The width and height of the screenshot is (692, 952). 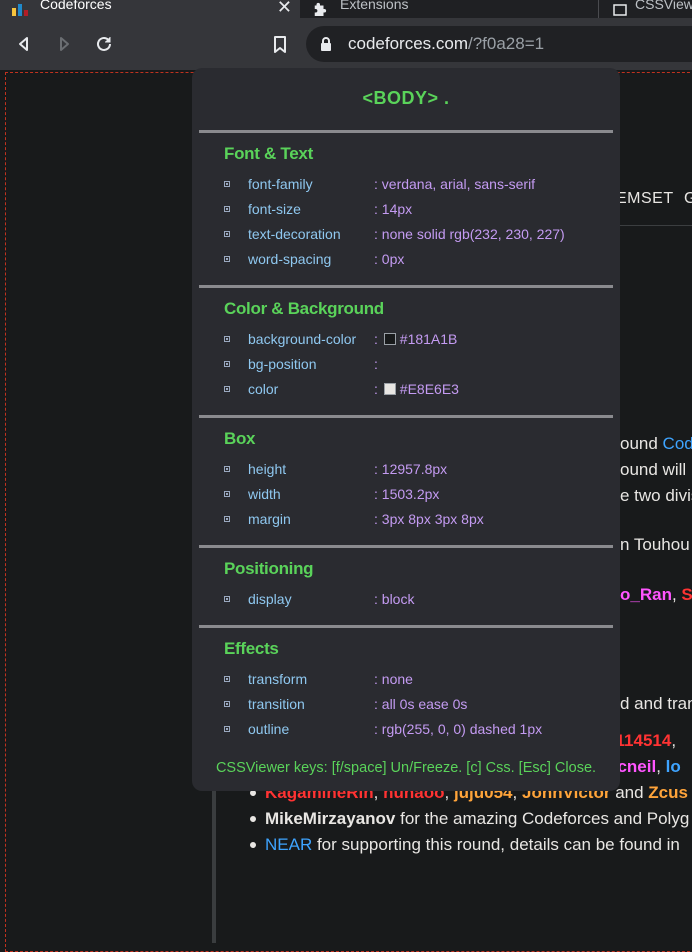 I want to click on section-title-positioning: Positioning, so click(x=269, y=568).